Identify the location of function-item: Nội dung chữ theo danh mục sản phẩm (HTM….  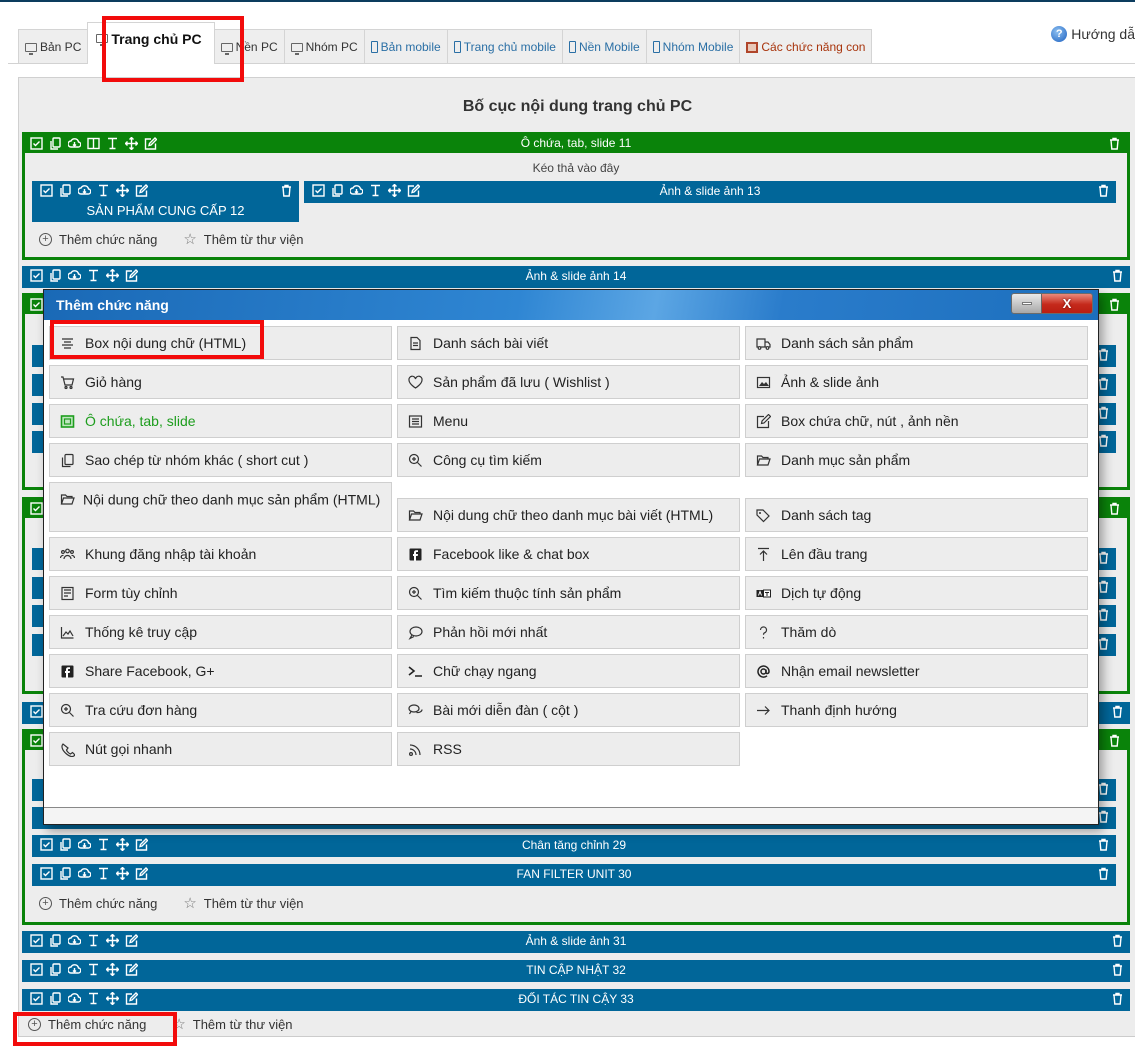
(220, 507).